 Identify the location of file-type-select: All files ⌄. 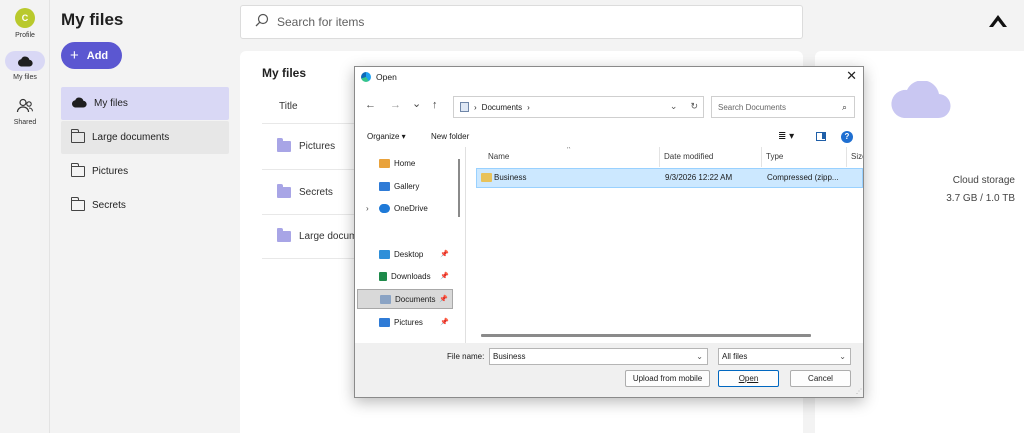
(784, 356).